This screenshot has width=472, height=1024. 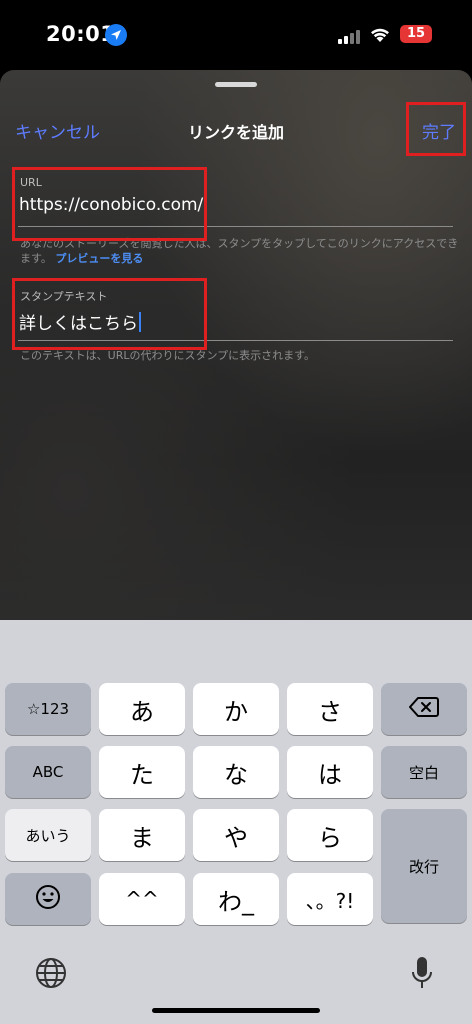 What do you see at coordinates (330, 709) in the screenshot?
I see `key-sa: さ` at bounding box center [330, 709].